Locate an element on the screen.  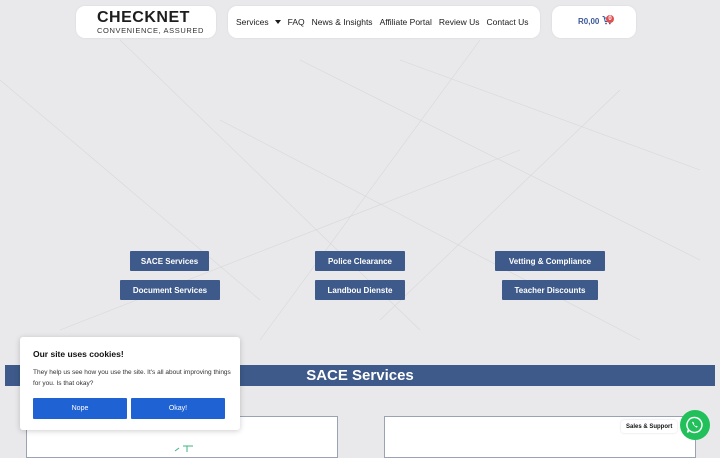
document-services-button: Document Services is located at coordinates (170, 290).